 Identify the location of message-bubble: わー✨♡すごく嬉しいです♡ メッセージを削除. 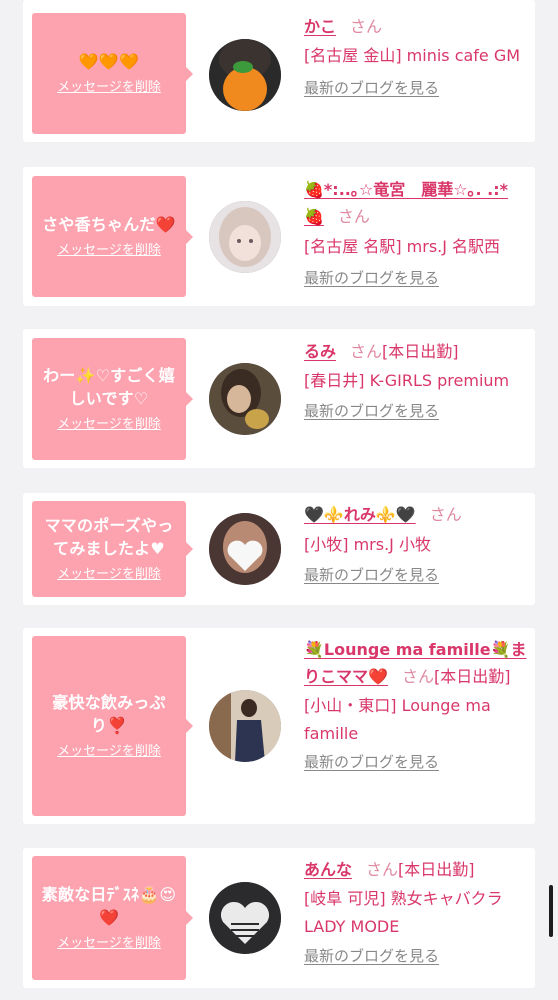
(112, 399).